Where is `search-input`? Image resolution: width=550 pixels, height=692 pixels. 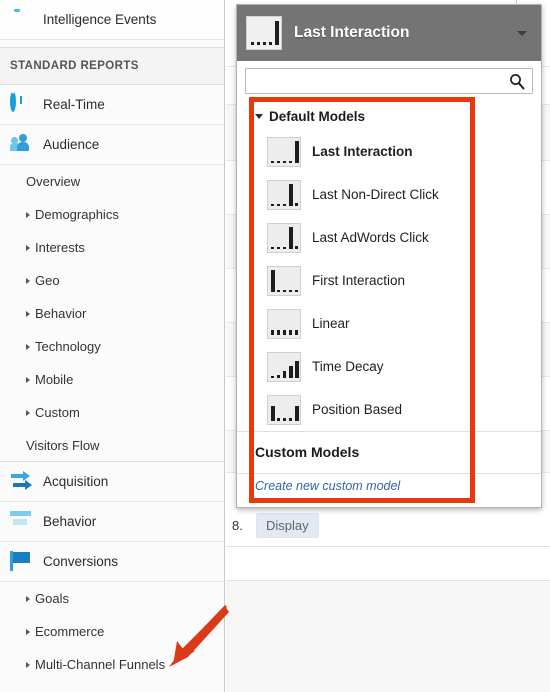
search-input is located at coordinates (389, 81).